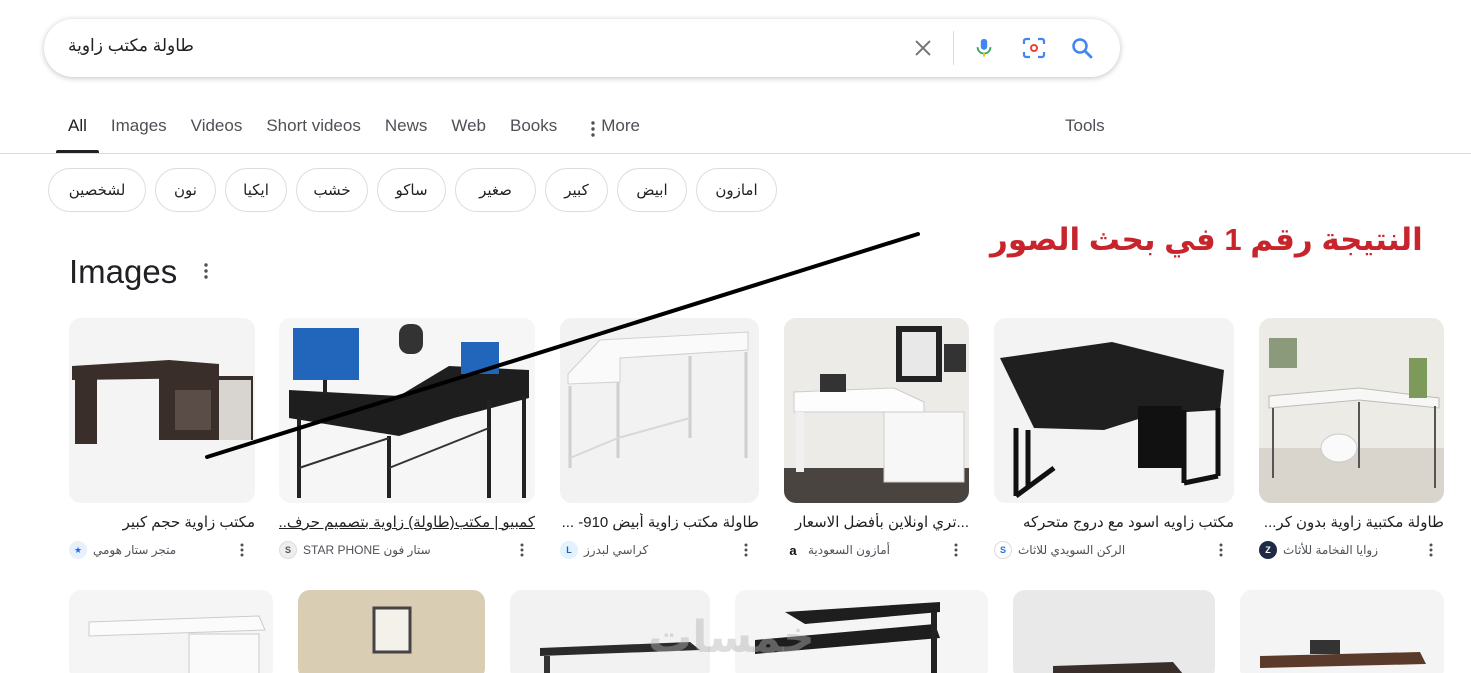 The height and width of the screenshot is (673, 1471). What do you see at coordinates (1206, 239) in the screenshot?
I see `annotation-label: النتيجة رقم 1 في بحث الصور` at bounding box center [1206, 239].